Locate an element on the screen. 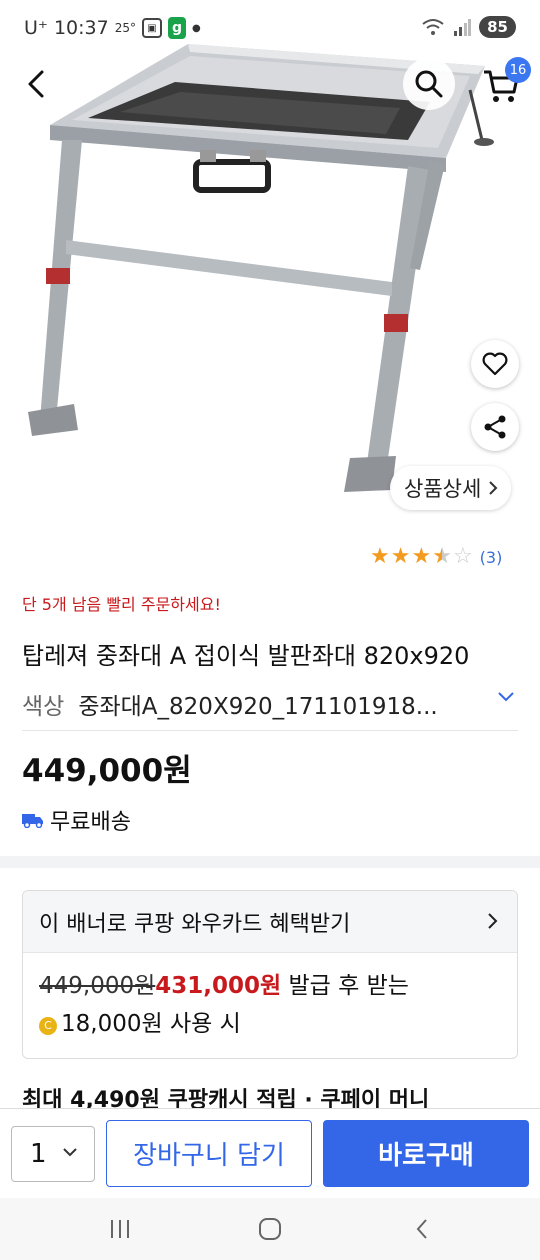 The width and height of the screenshot is (540, 1260). stock-urgency-text: 단 5개 남음 빨리 주문하세요! is located at coordinates (121, 604).